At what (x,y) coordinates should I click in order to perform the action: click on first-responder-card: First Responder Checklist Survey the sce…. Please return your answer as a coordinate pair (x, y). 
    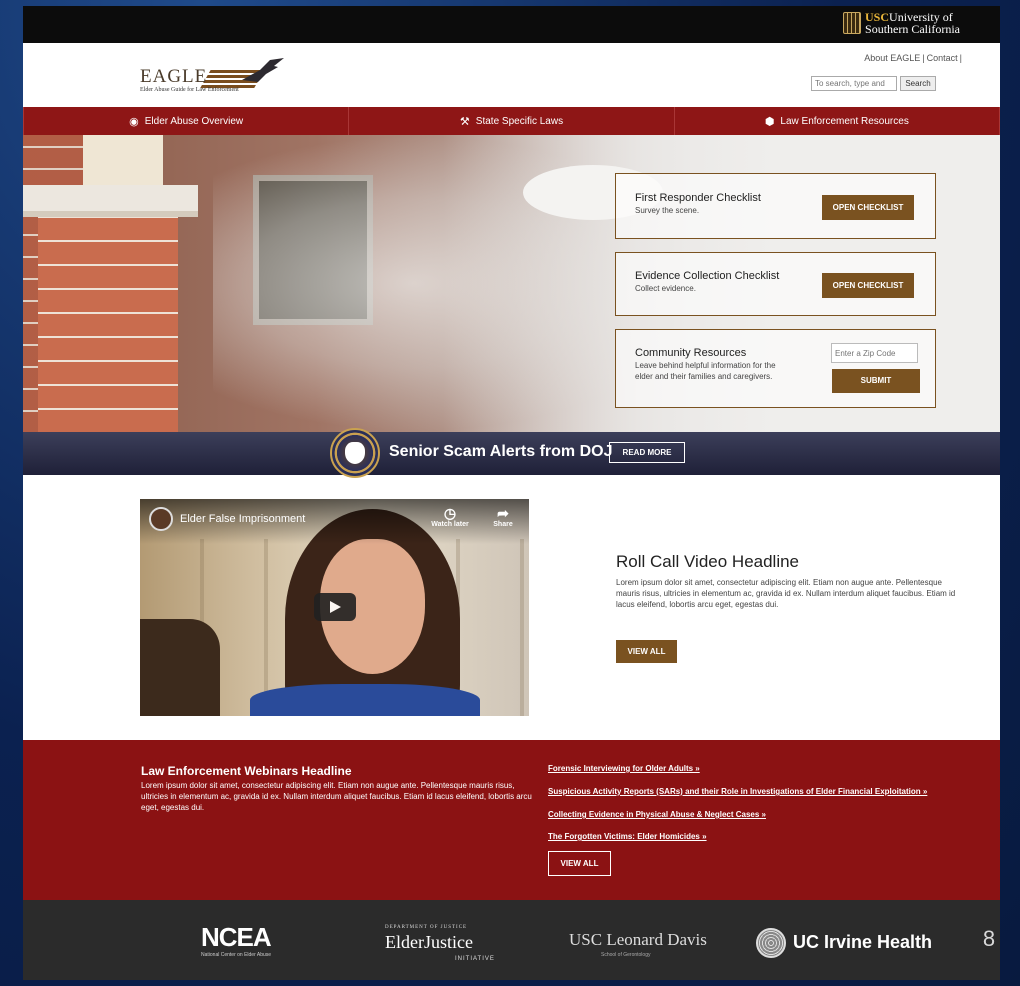
    Looking at the image, I should click on (775, 206).